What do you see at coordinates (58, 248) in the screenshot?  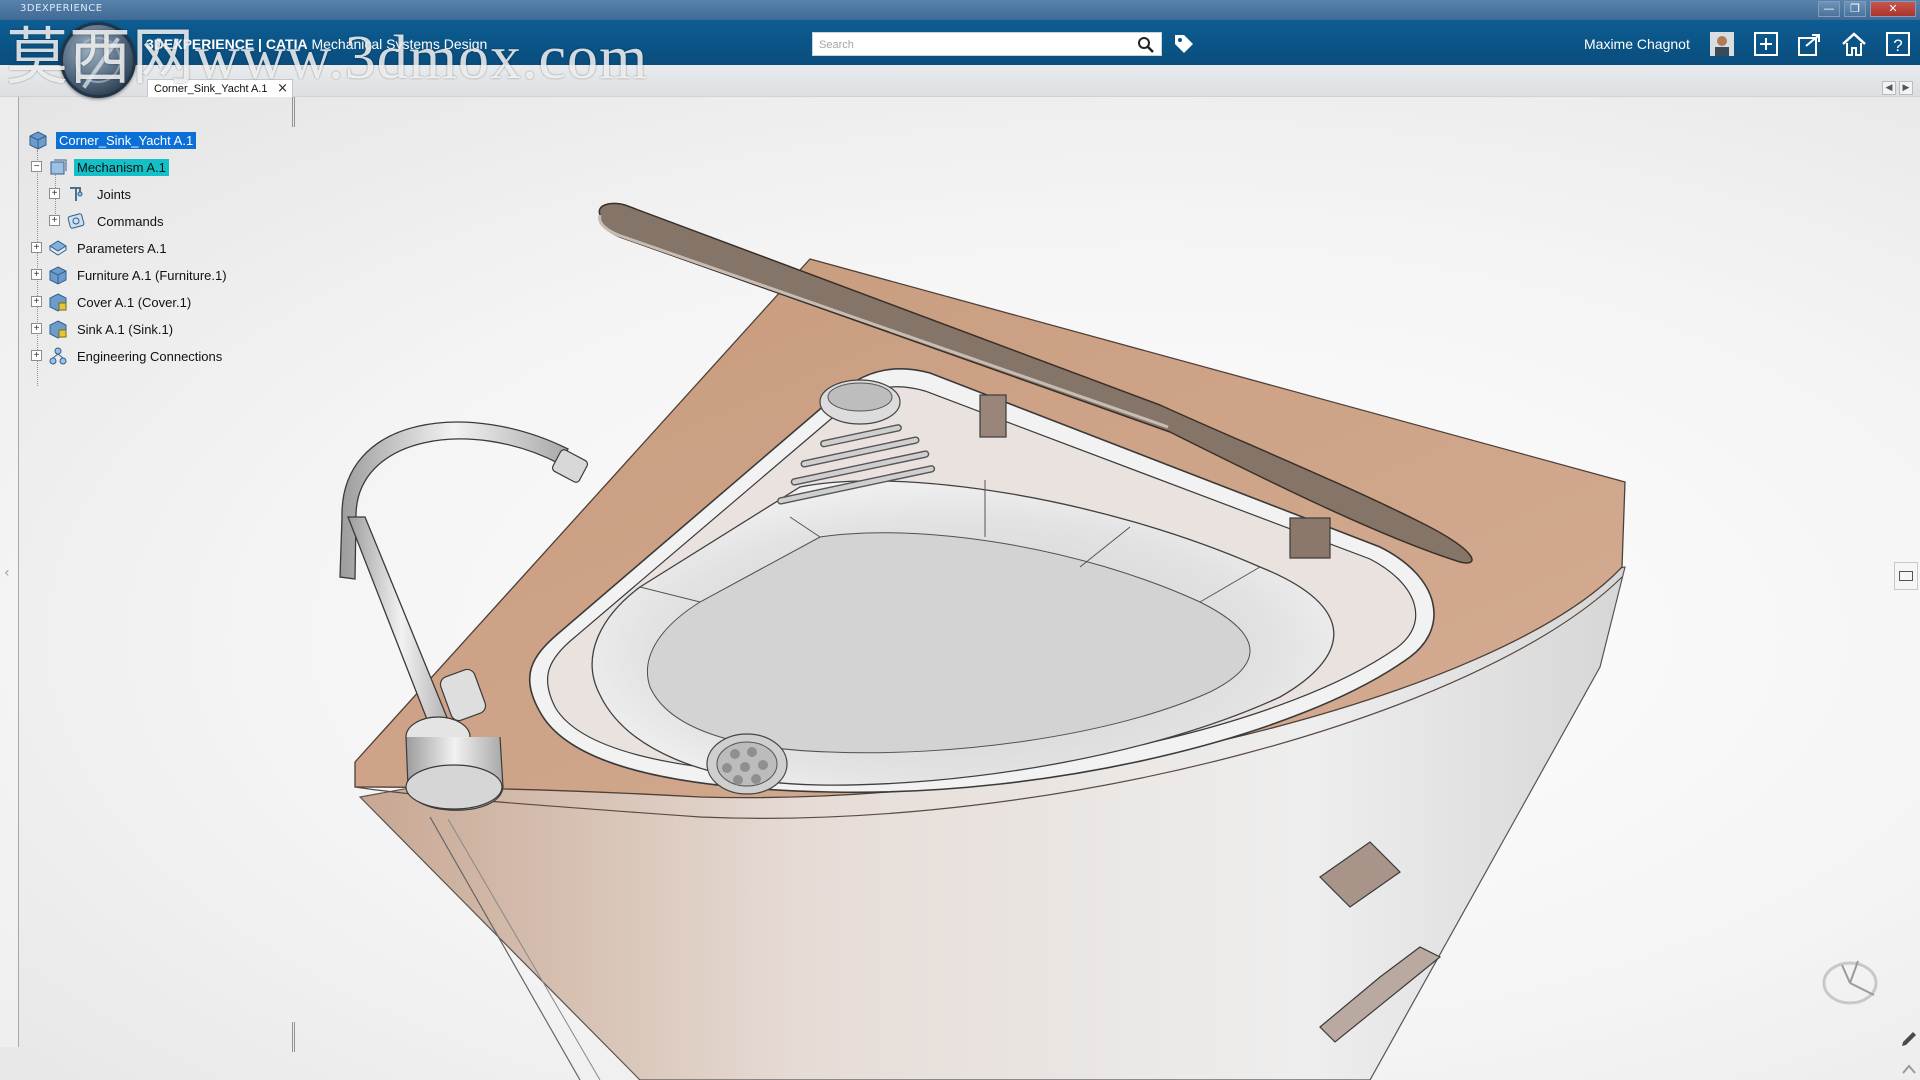 I see `parameters-icon` at bounding box center [58, 248].